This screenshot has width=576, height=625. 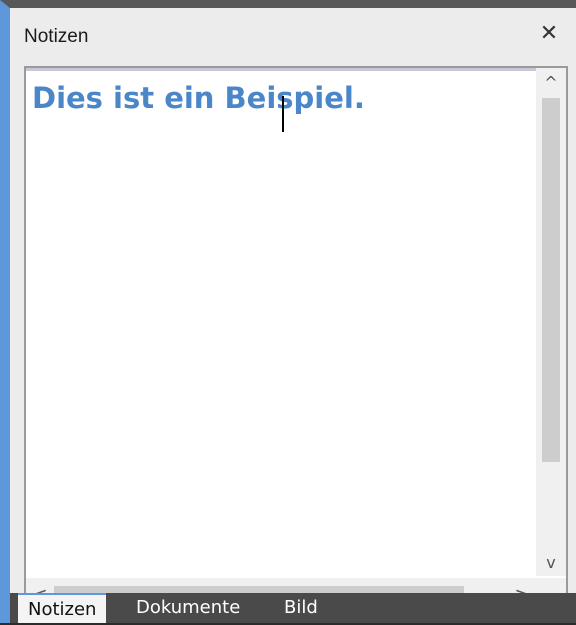 I want to click on editor-top-border, so click(x=296, y=69).